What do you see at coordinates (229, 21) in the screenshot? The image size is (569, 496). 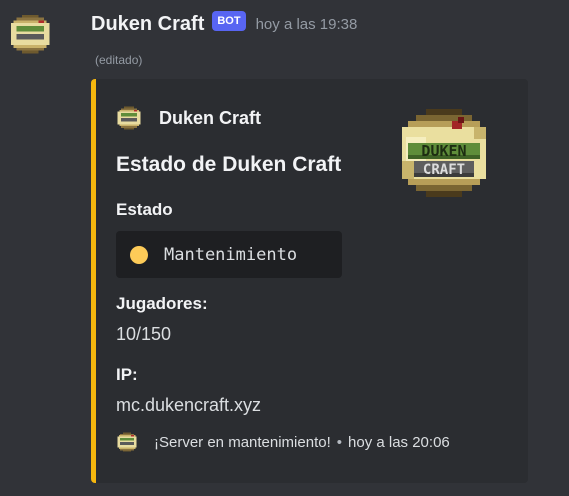 I see `bot-badge: BOT` at bounding box center [229, 21].